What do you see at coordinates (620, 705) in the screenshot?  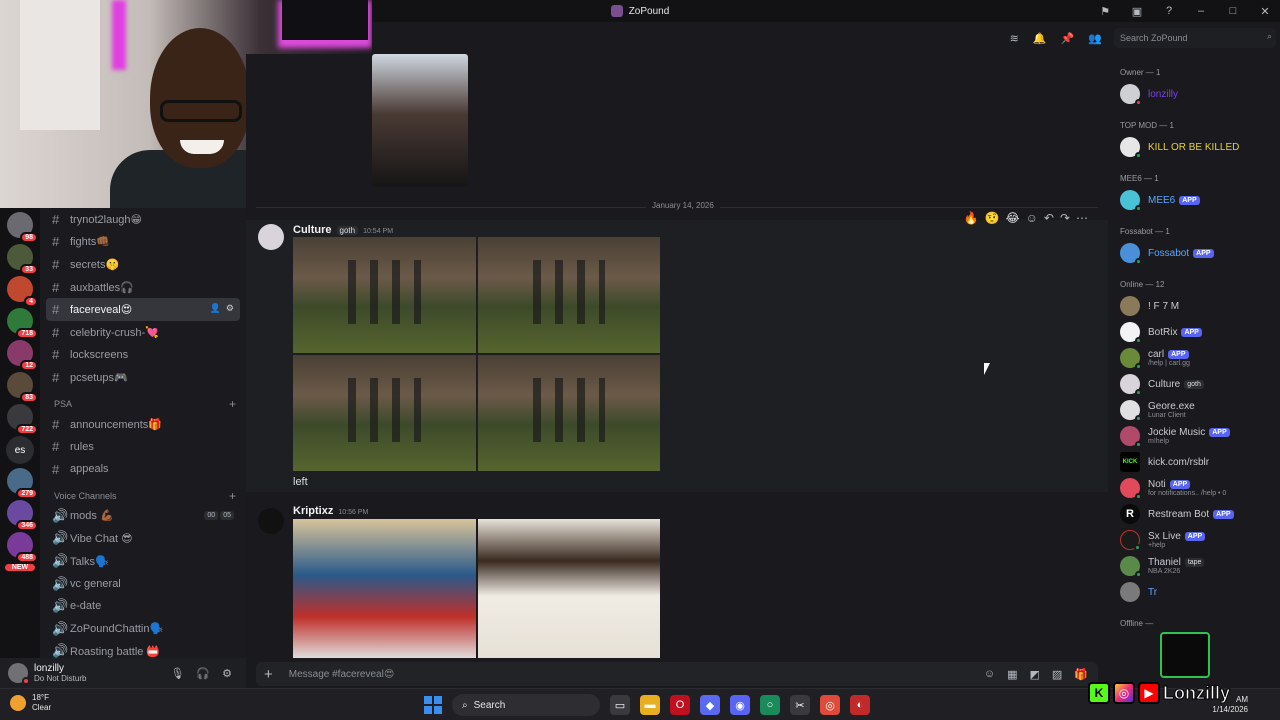 I see `task-view-icon: ▭` at bounding box center [620, 705].